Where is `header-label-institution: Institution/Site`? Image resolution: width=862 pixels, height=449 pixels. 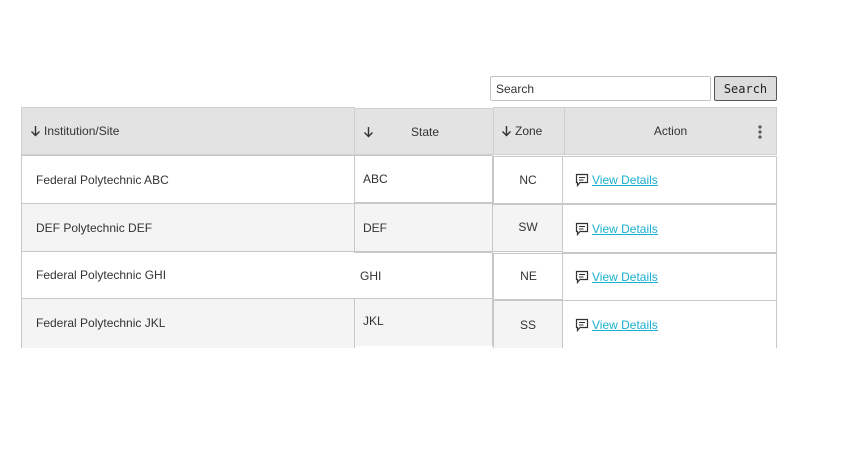
header-label-institution: Institution/Site is located at coordinates (82, 131).